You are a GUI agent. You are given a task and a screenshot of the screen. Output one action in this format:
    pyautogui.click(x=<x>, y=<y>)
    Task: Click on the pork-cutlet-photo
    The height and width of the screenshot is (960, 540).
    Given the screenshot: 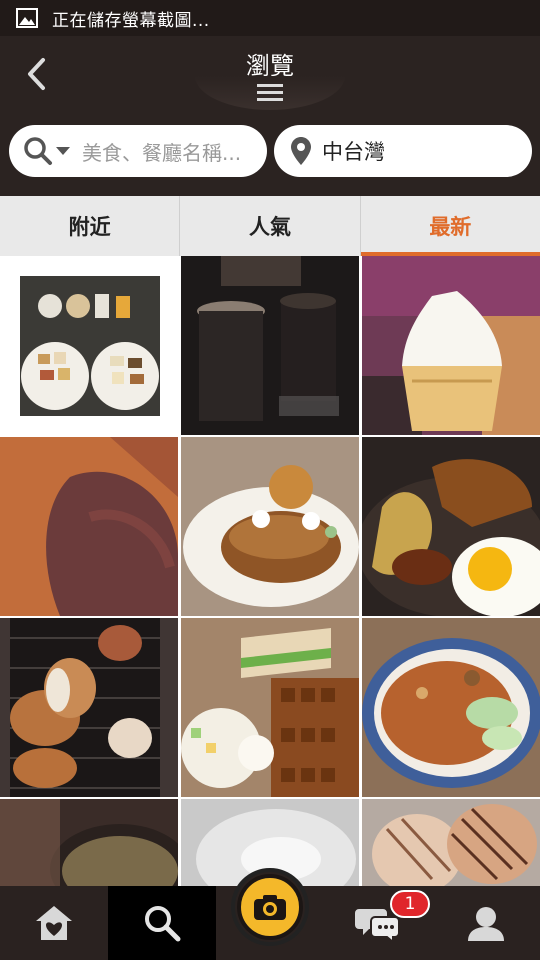 What is the action you would take?
    pyautogui.click(x=89, y=707)
    